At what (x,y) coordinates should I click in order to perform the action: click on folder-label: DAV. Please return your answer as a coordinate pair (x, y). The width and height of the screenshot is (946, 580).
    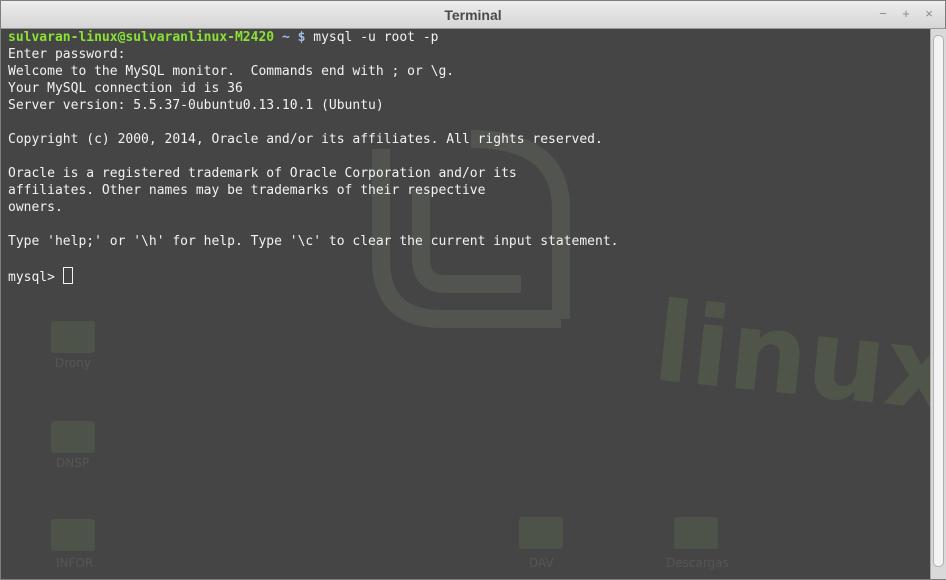
    Looking at the image, I should click on (541, 563).